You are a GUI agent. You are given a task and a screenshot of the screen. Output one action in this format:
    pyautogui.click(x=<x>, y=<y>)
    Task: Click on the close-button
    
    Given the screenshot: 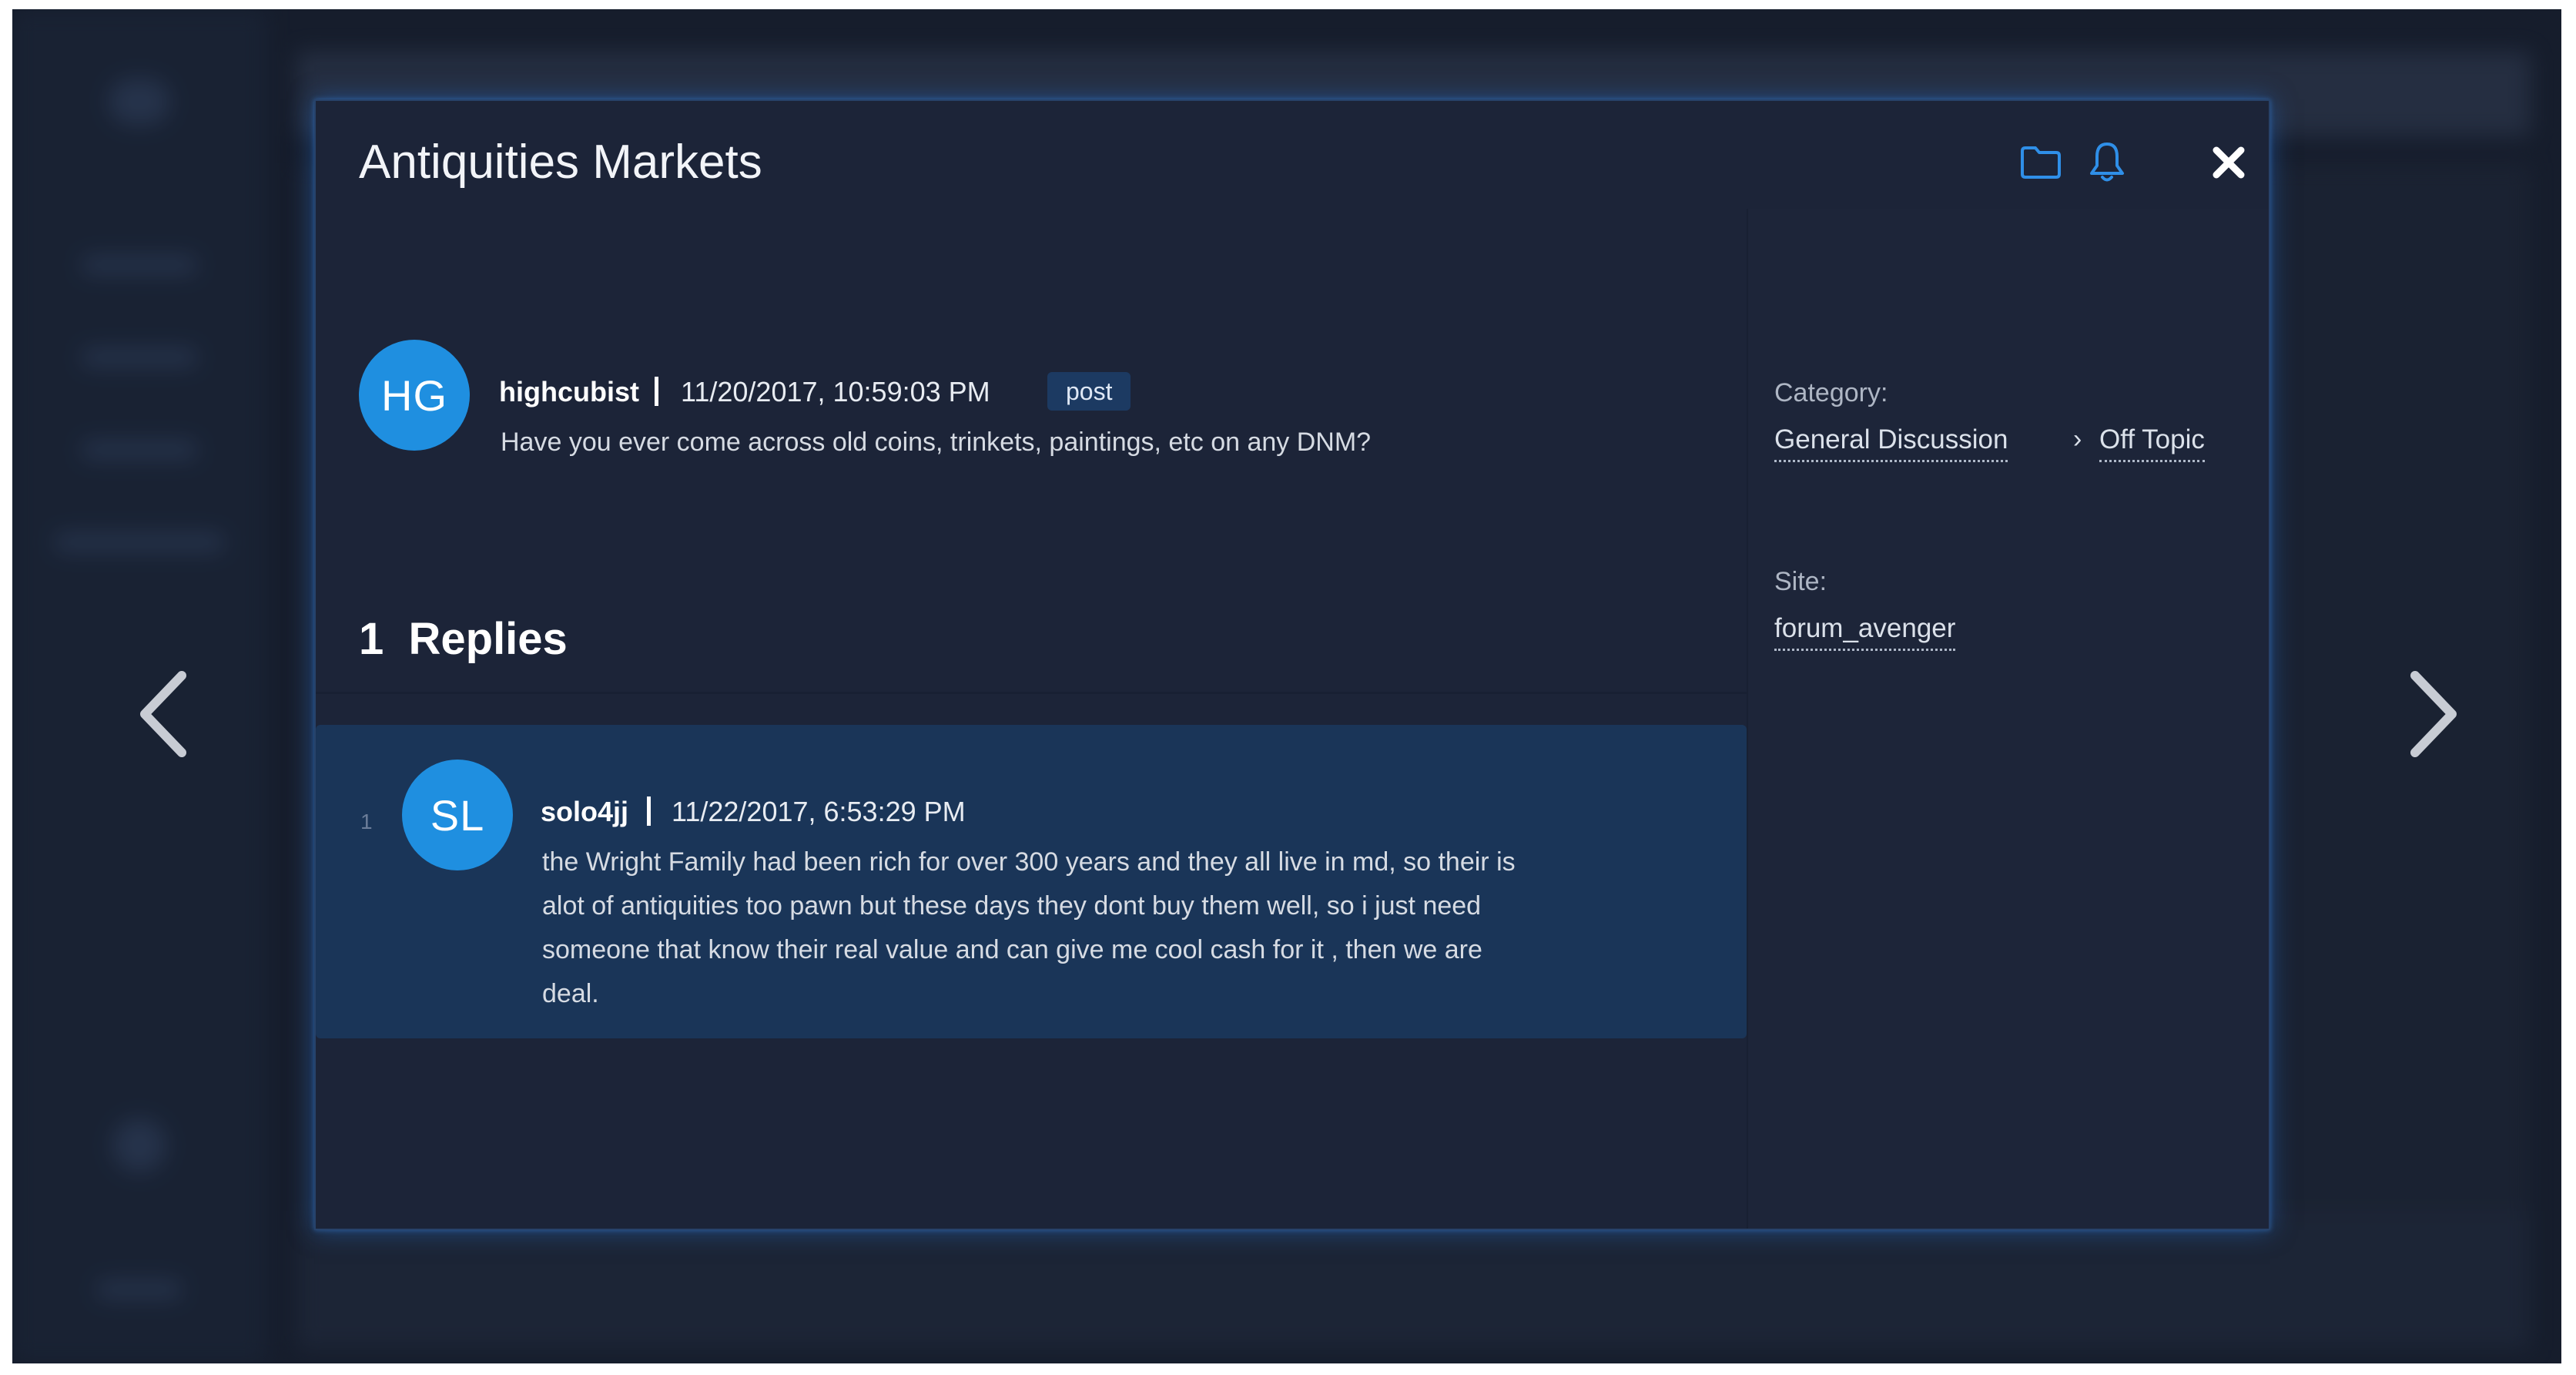 What is the action you would take?
    pyautogui.click(x=2229, y=162)
    